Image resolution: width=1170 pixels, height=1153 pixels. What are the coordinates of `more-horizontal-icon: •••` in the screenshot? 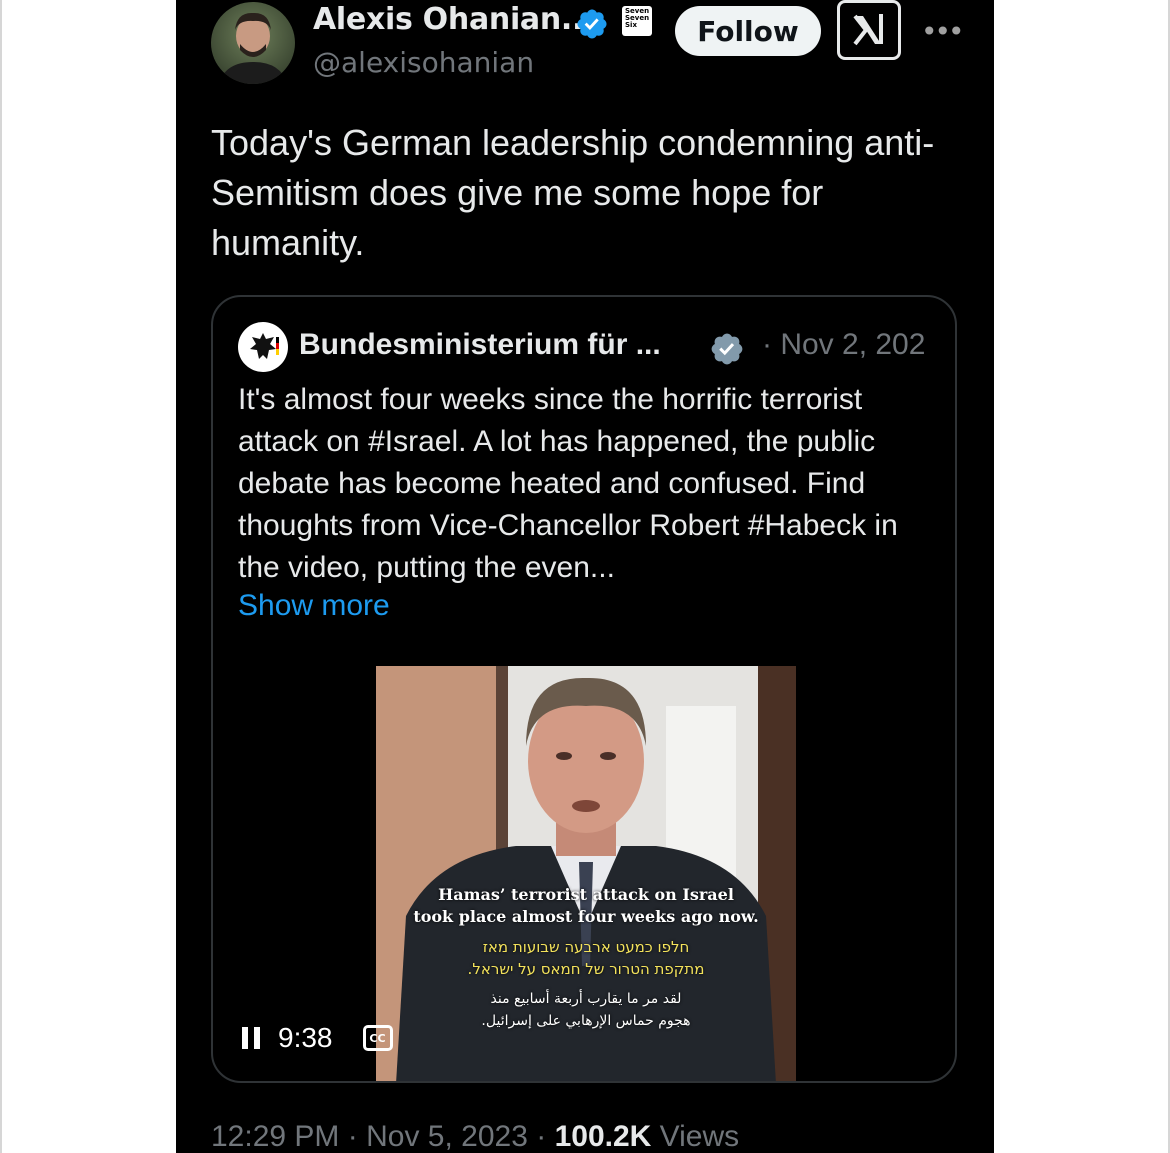 It's located at (943, 31).